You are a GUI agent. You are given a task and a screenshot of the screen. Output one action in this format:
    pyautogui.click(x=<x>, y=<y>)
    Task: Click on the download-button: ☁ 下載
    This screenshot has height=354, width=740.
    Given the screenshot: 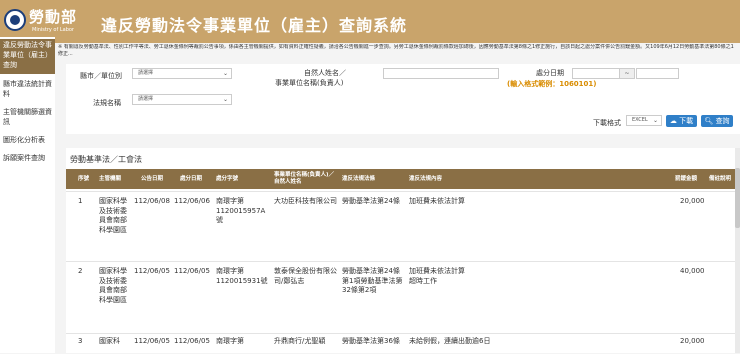 What is the action you would take?
    pyautogui.click(x=681, y=121)
    